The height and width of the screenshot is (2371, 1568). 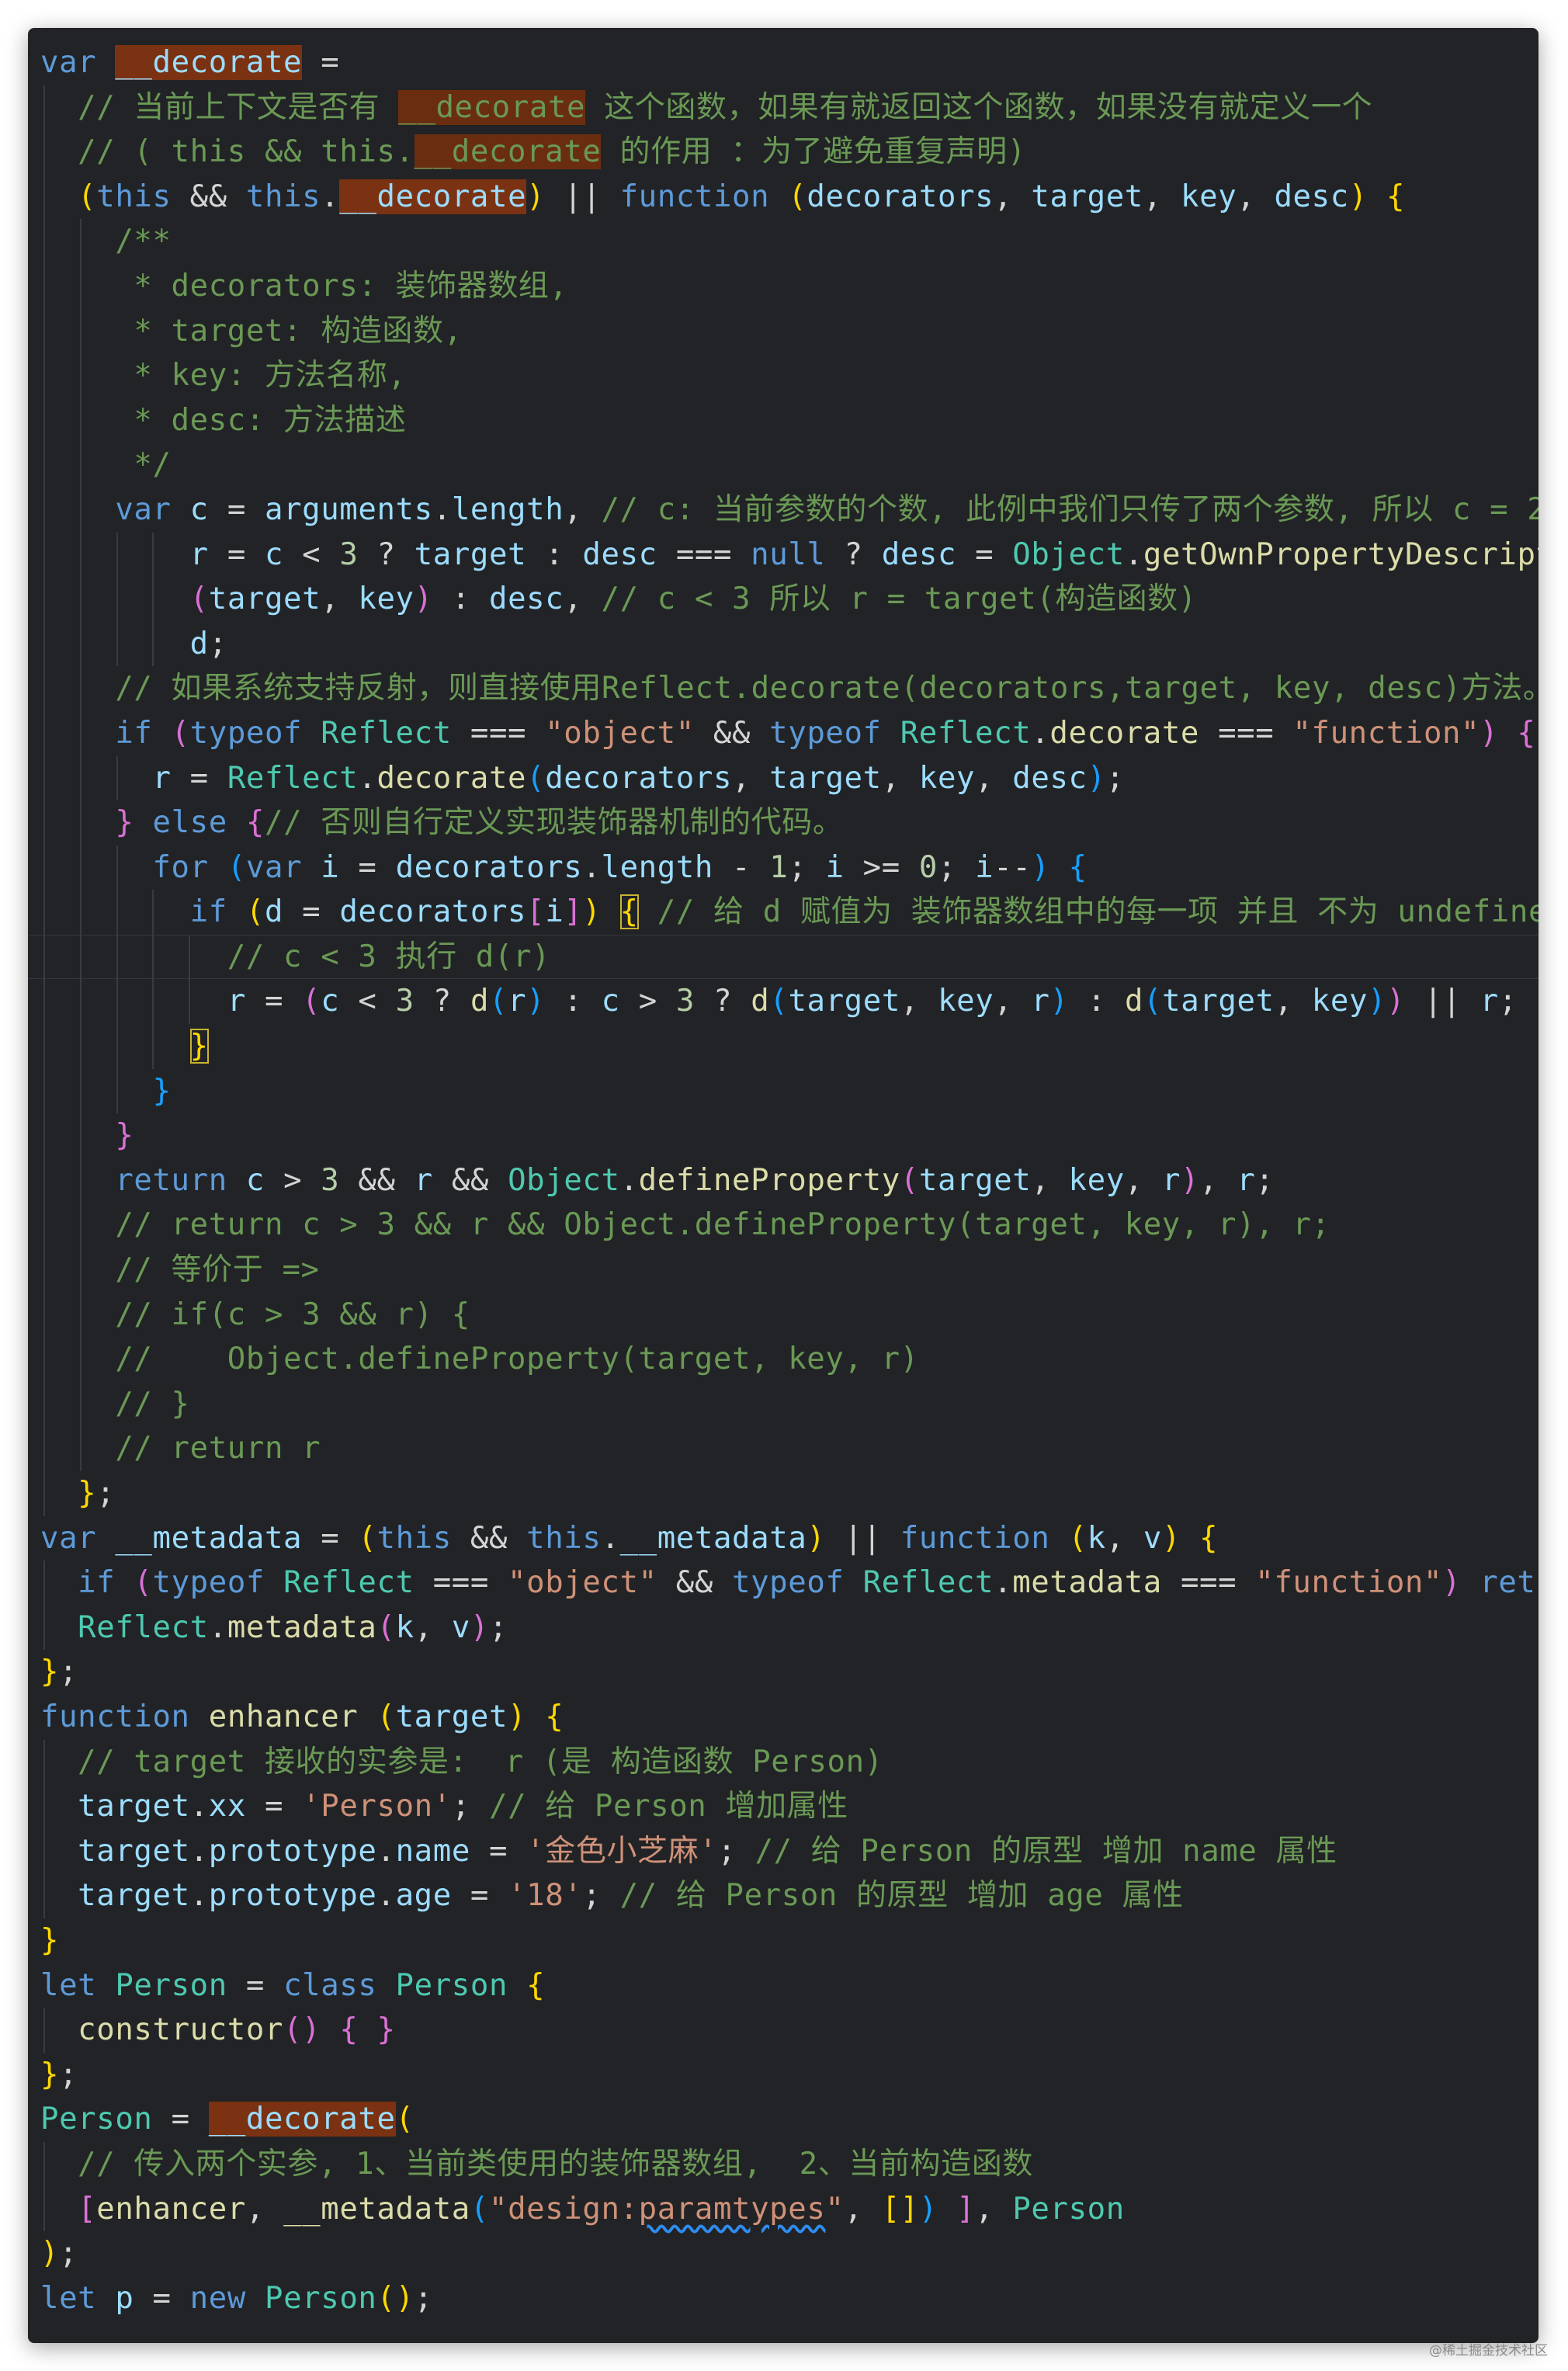 What do you see at coordinates (1377, 1001) in the screenshot?
I see `code-token: )` at bounding box center [1377, 1001].